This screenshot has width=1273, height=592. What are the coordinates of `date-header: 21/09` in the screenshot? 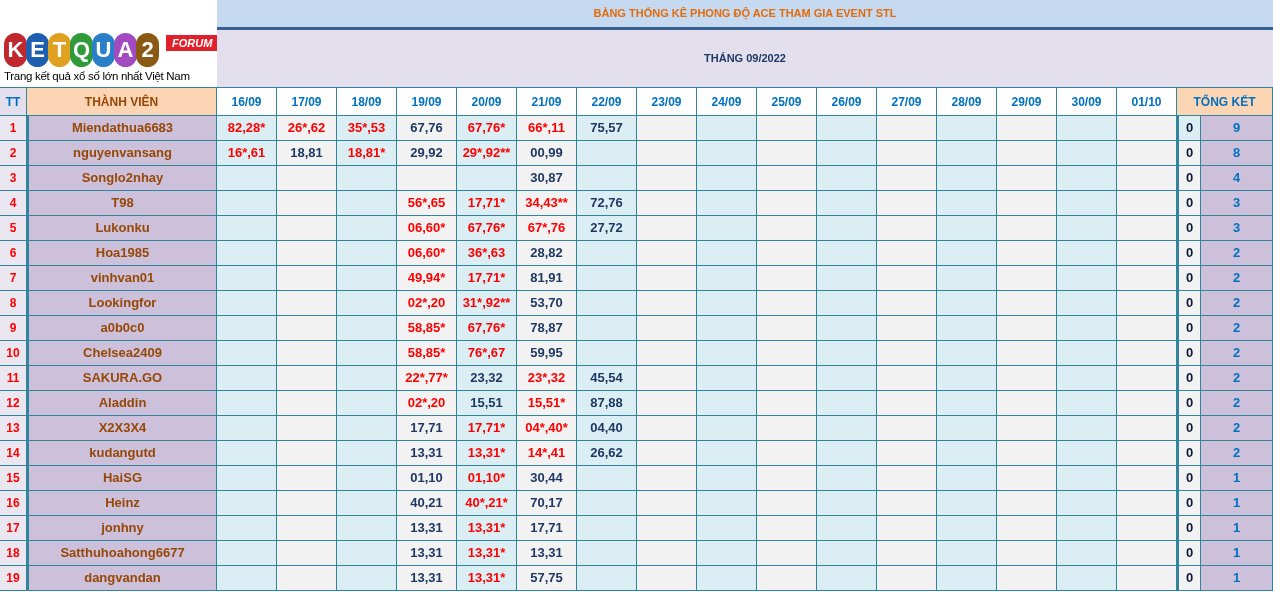 It's located at (547, 102).